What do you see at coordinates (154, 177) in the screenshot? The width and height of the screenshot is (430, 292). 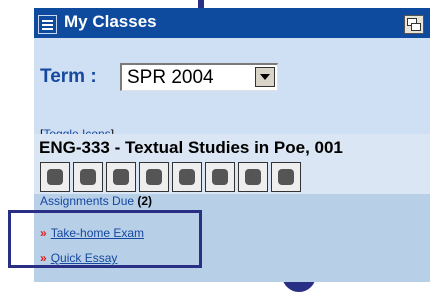 I see `folder-icon` at bounding box center [154, 177].